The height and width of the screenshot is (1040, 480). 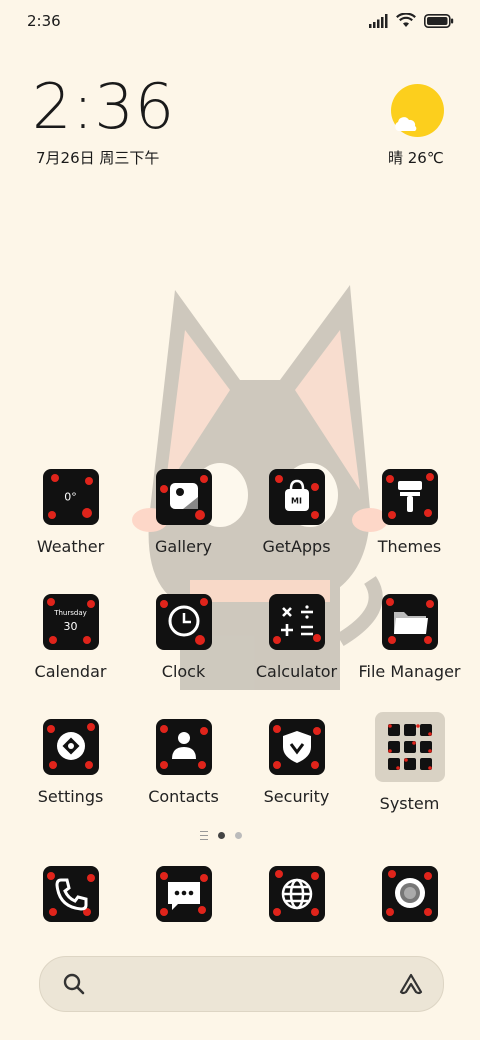 What do you see at coordinates (103, 107) in the screenshot?
I see `clock-widget-time: 2:36` at bounding box center [103, 107].